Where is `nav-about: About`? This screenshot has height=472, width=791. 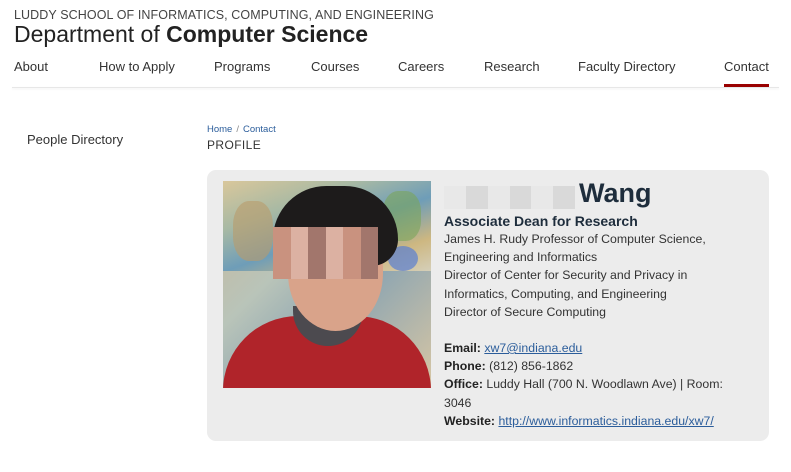 nav-about: About is located at coordinates (31, 66).